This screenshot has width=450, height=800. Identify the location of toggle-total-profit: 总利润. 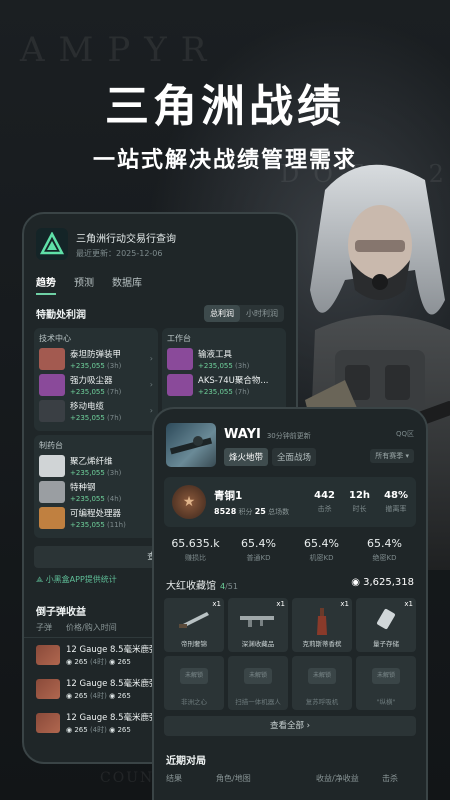
(222, 313).